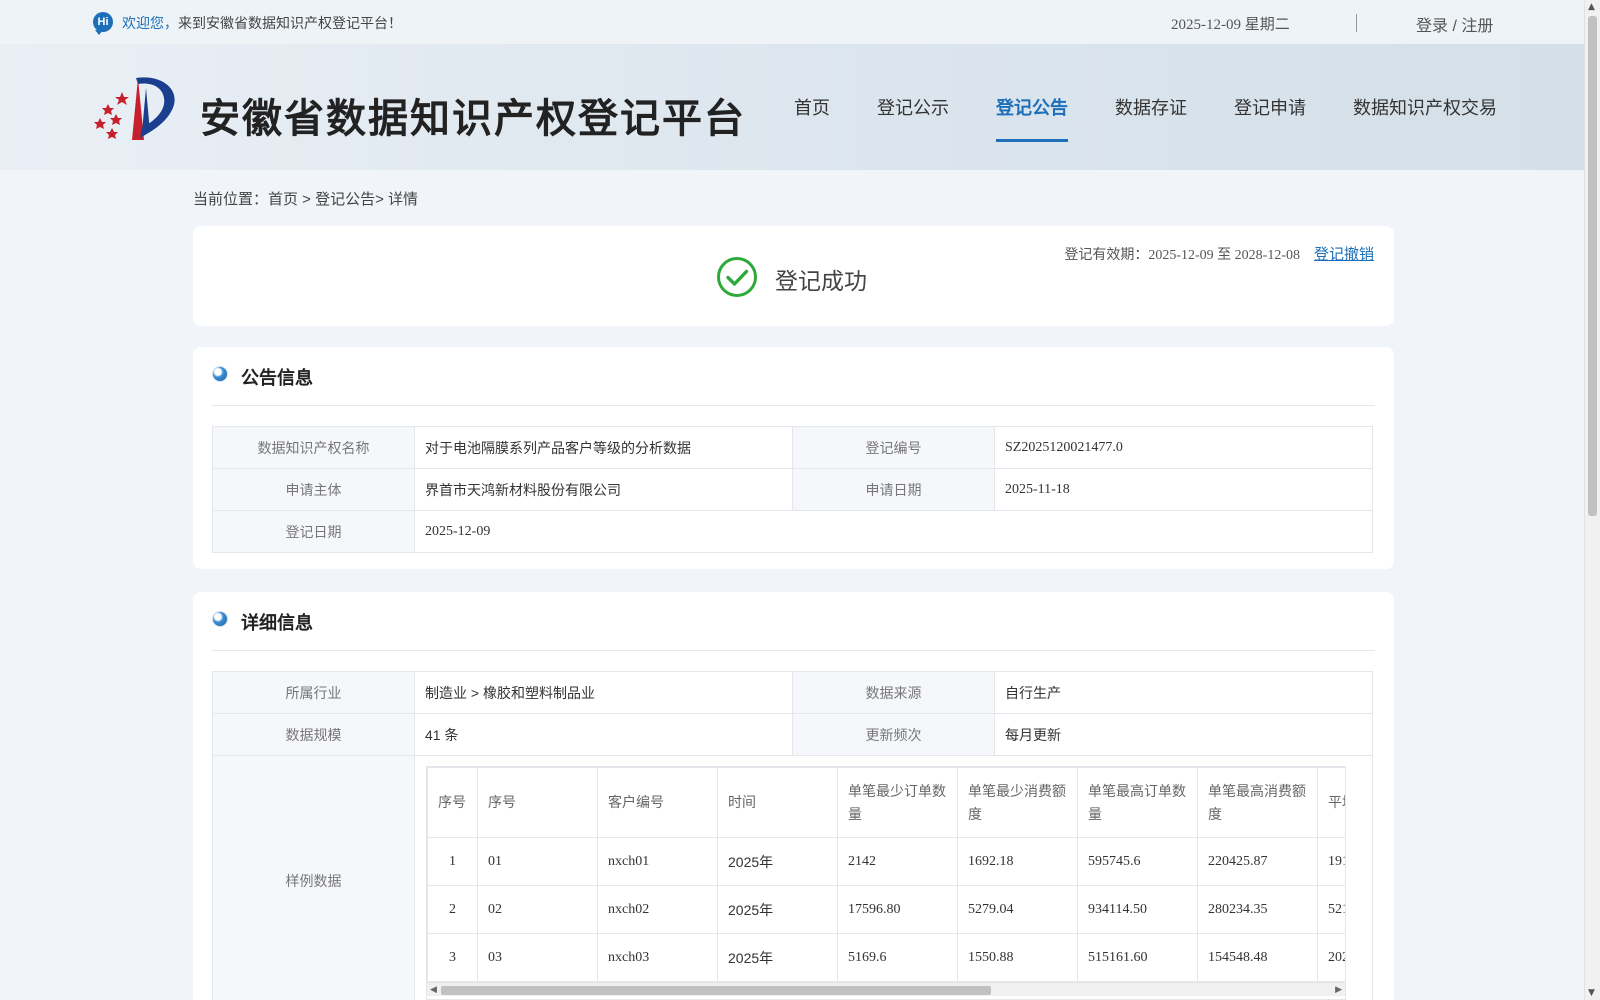  What do you see at coordinates (1182, 255) in the screenshot?
I see `validity-period: 登记有效期：2025-12-09 至 2028-12-08` at bounding box center [1182, 255].